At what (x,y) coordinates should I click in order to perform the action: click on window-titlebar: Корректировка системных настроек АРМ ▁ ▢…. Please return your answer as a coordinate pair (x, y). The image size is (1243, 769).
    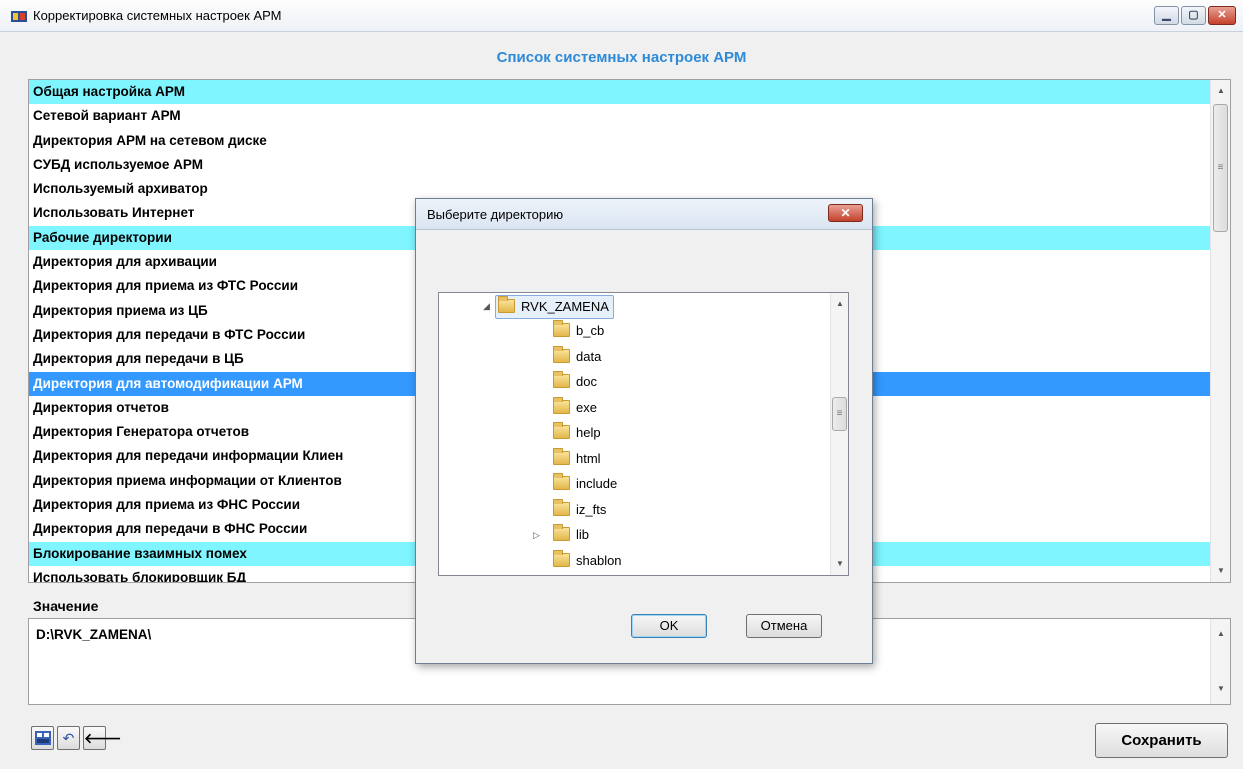
    Looking at the image, I should click on (621, 16).